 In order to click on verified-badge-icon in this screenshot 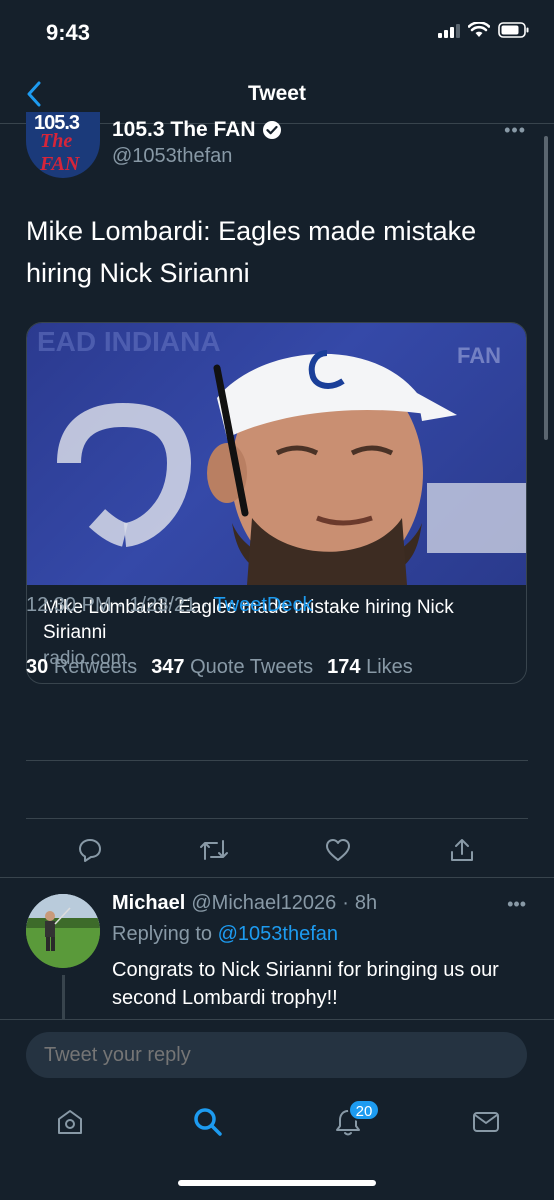, I will do `click(271, 130)`.